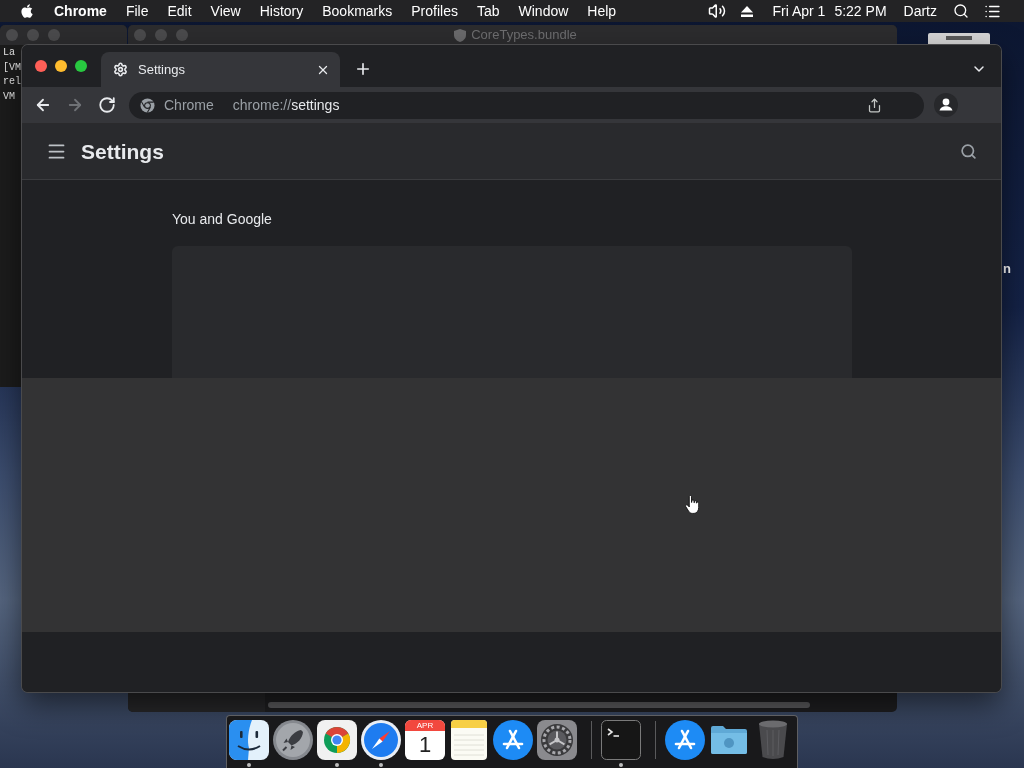 Image resolution: width=1024 pixels, height=768 pixels. What do you see at coordinates (543, 11) in the screenshot?
I see `menu-bar-item: Window` at bounding box center [543, 11].